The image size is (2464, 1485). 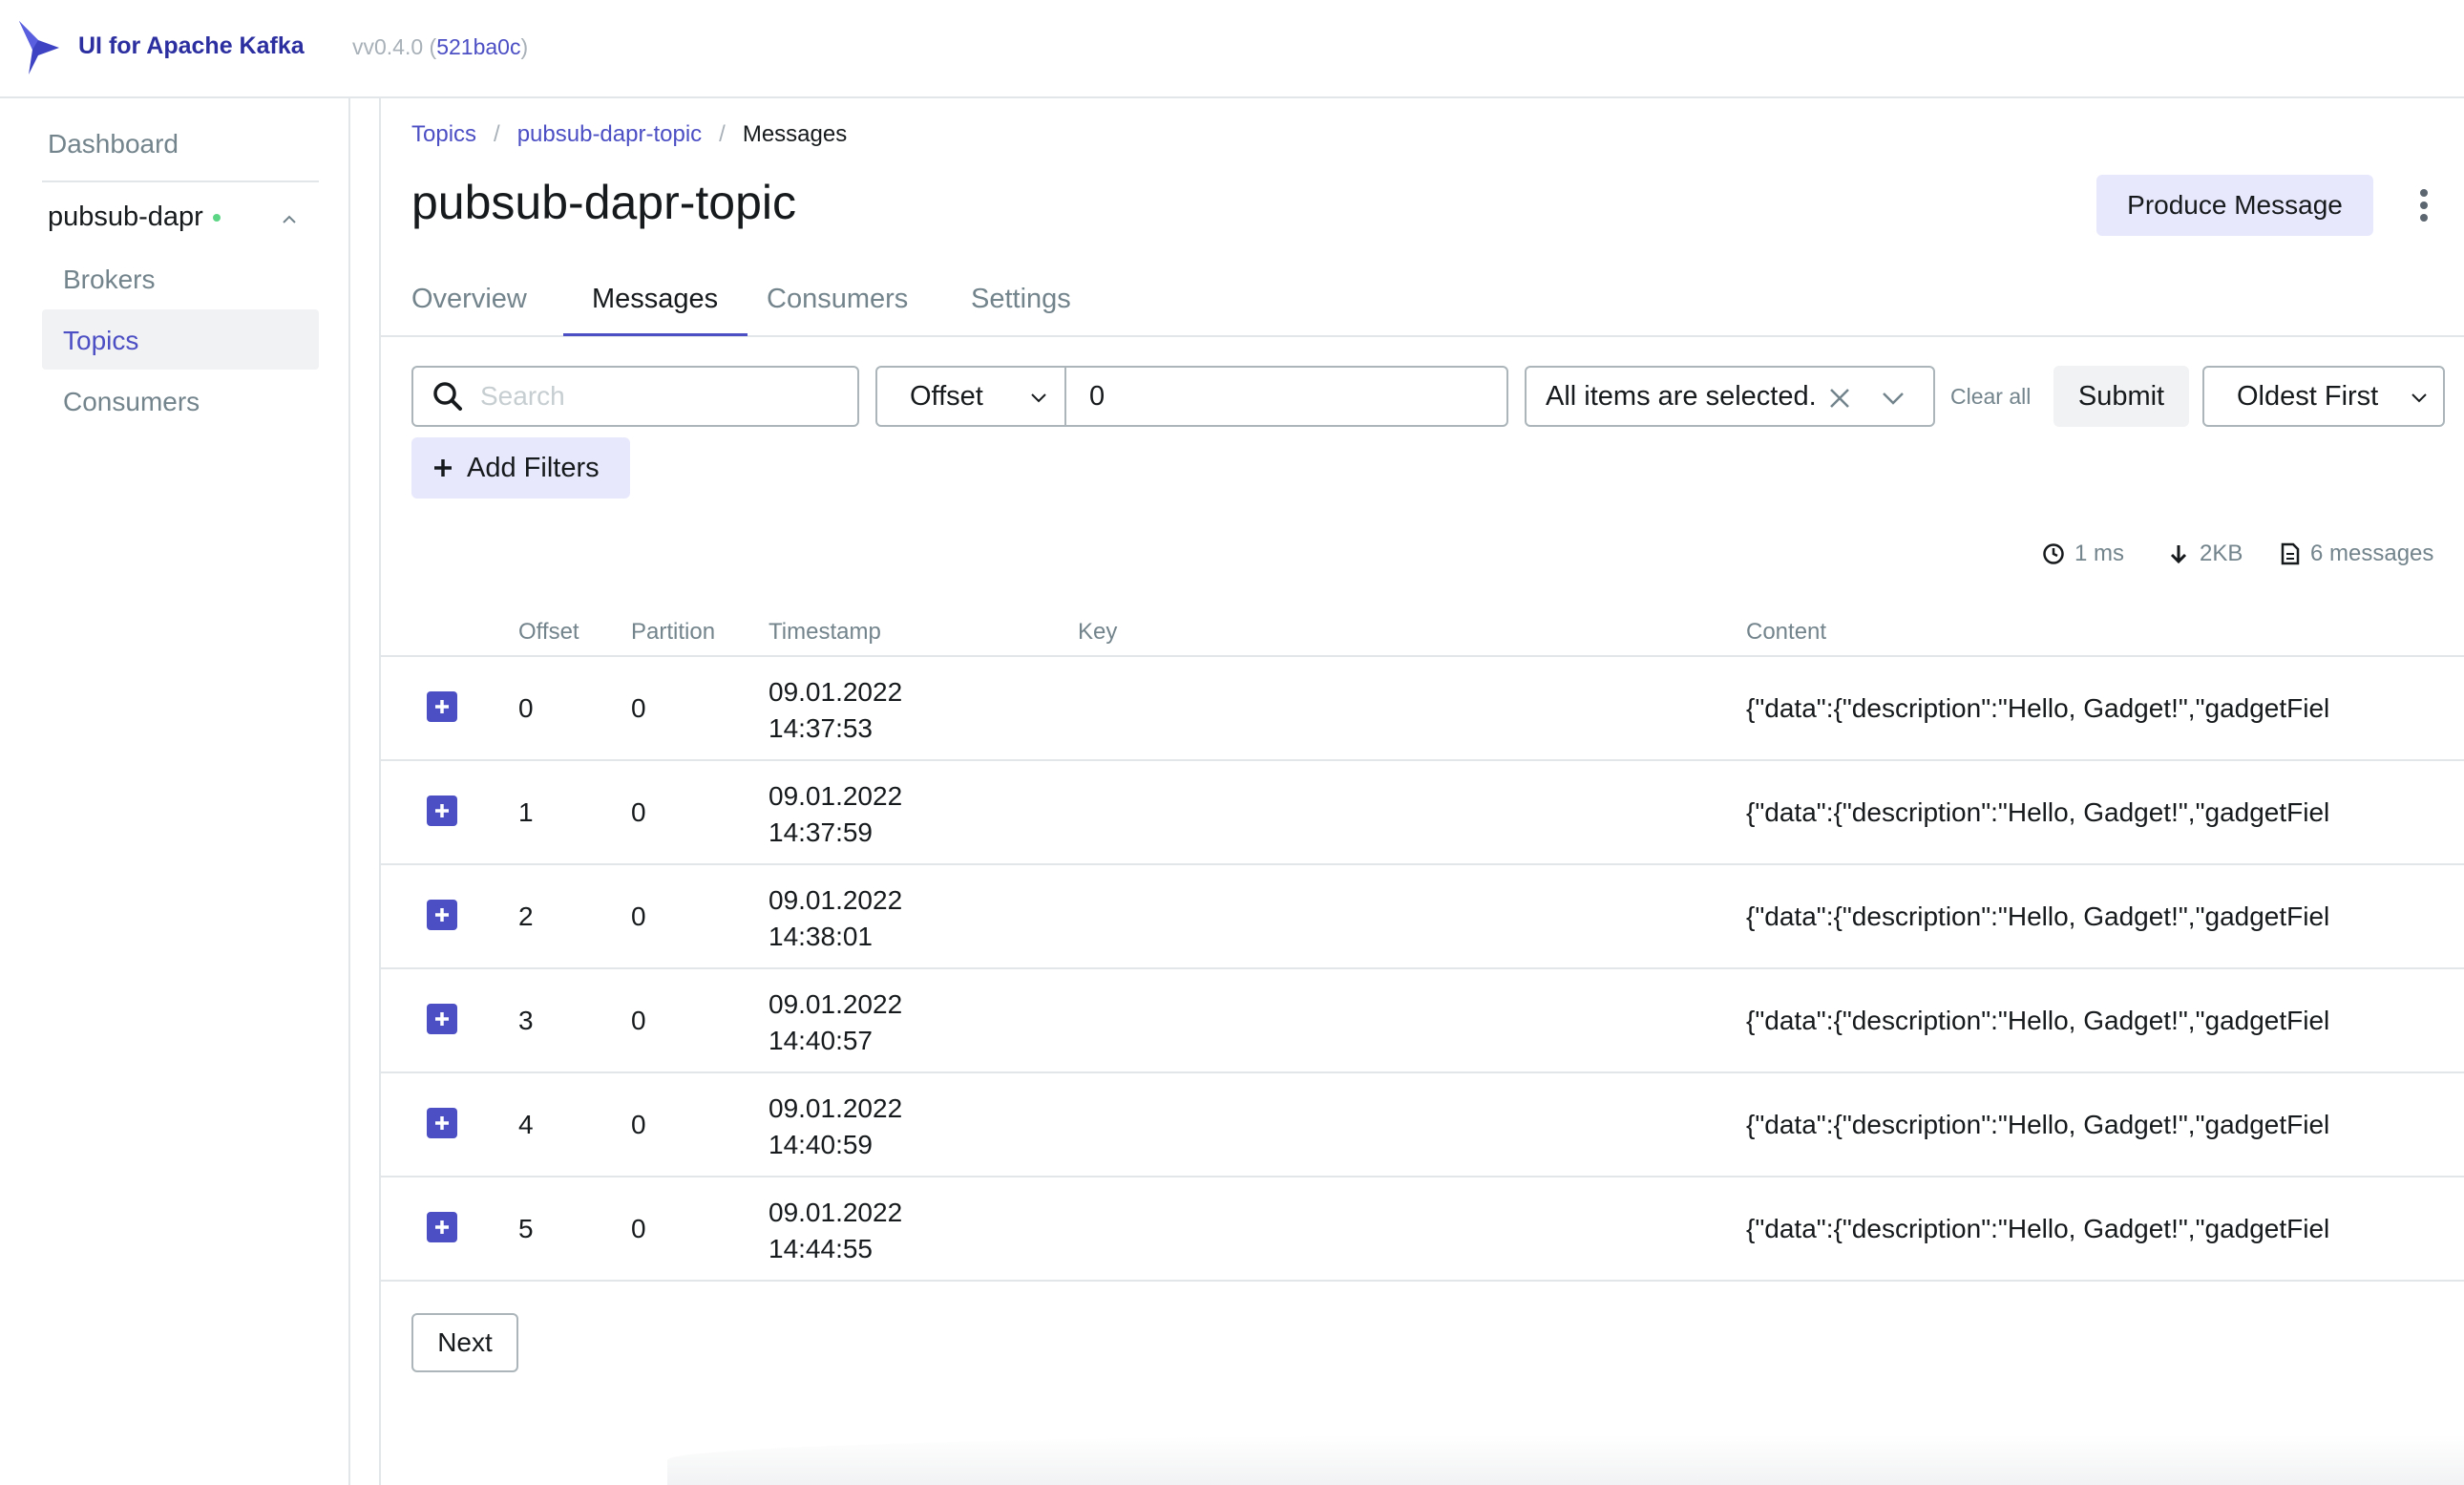 I want to click on column-header-offset: Offset, so click(x=548, y=632).